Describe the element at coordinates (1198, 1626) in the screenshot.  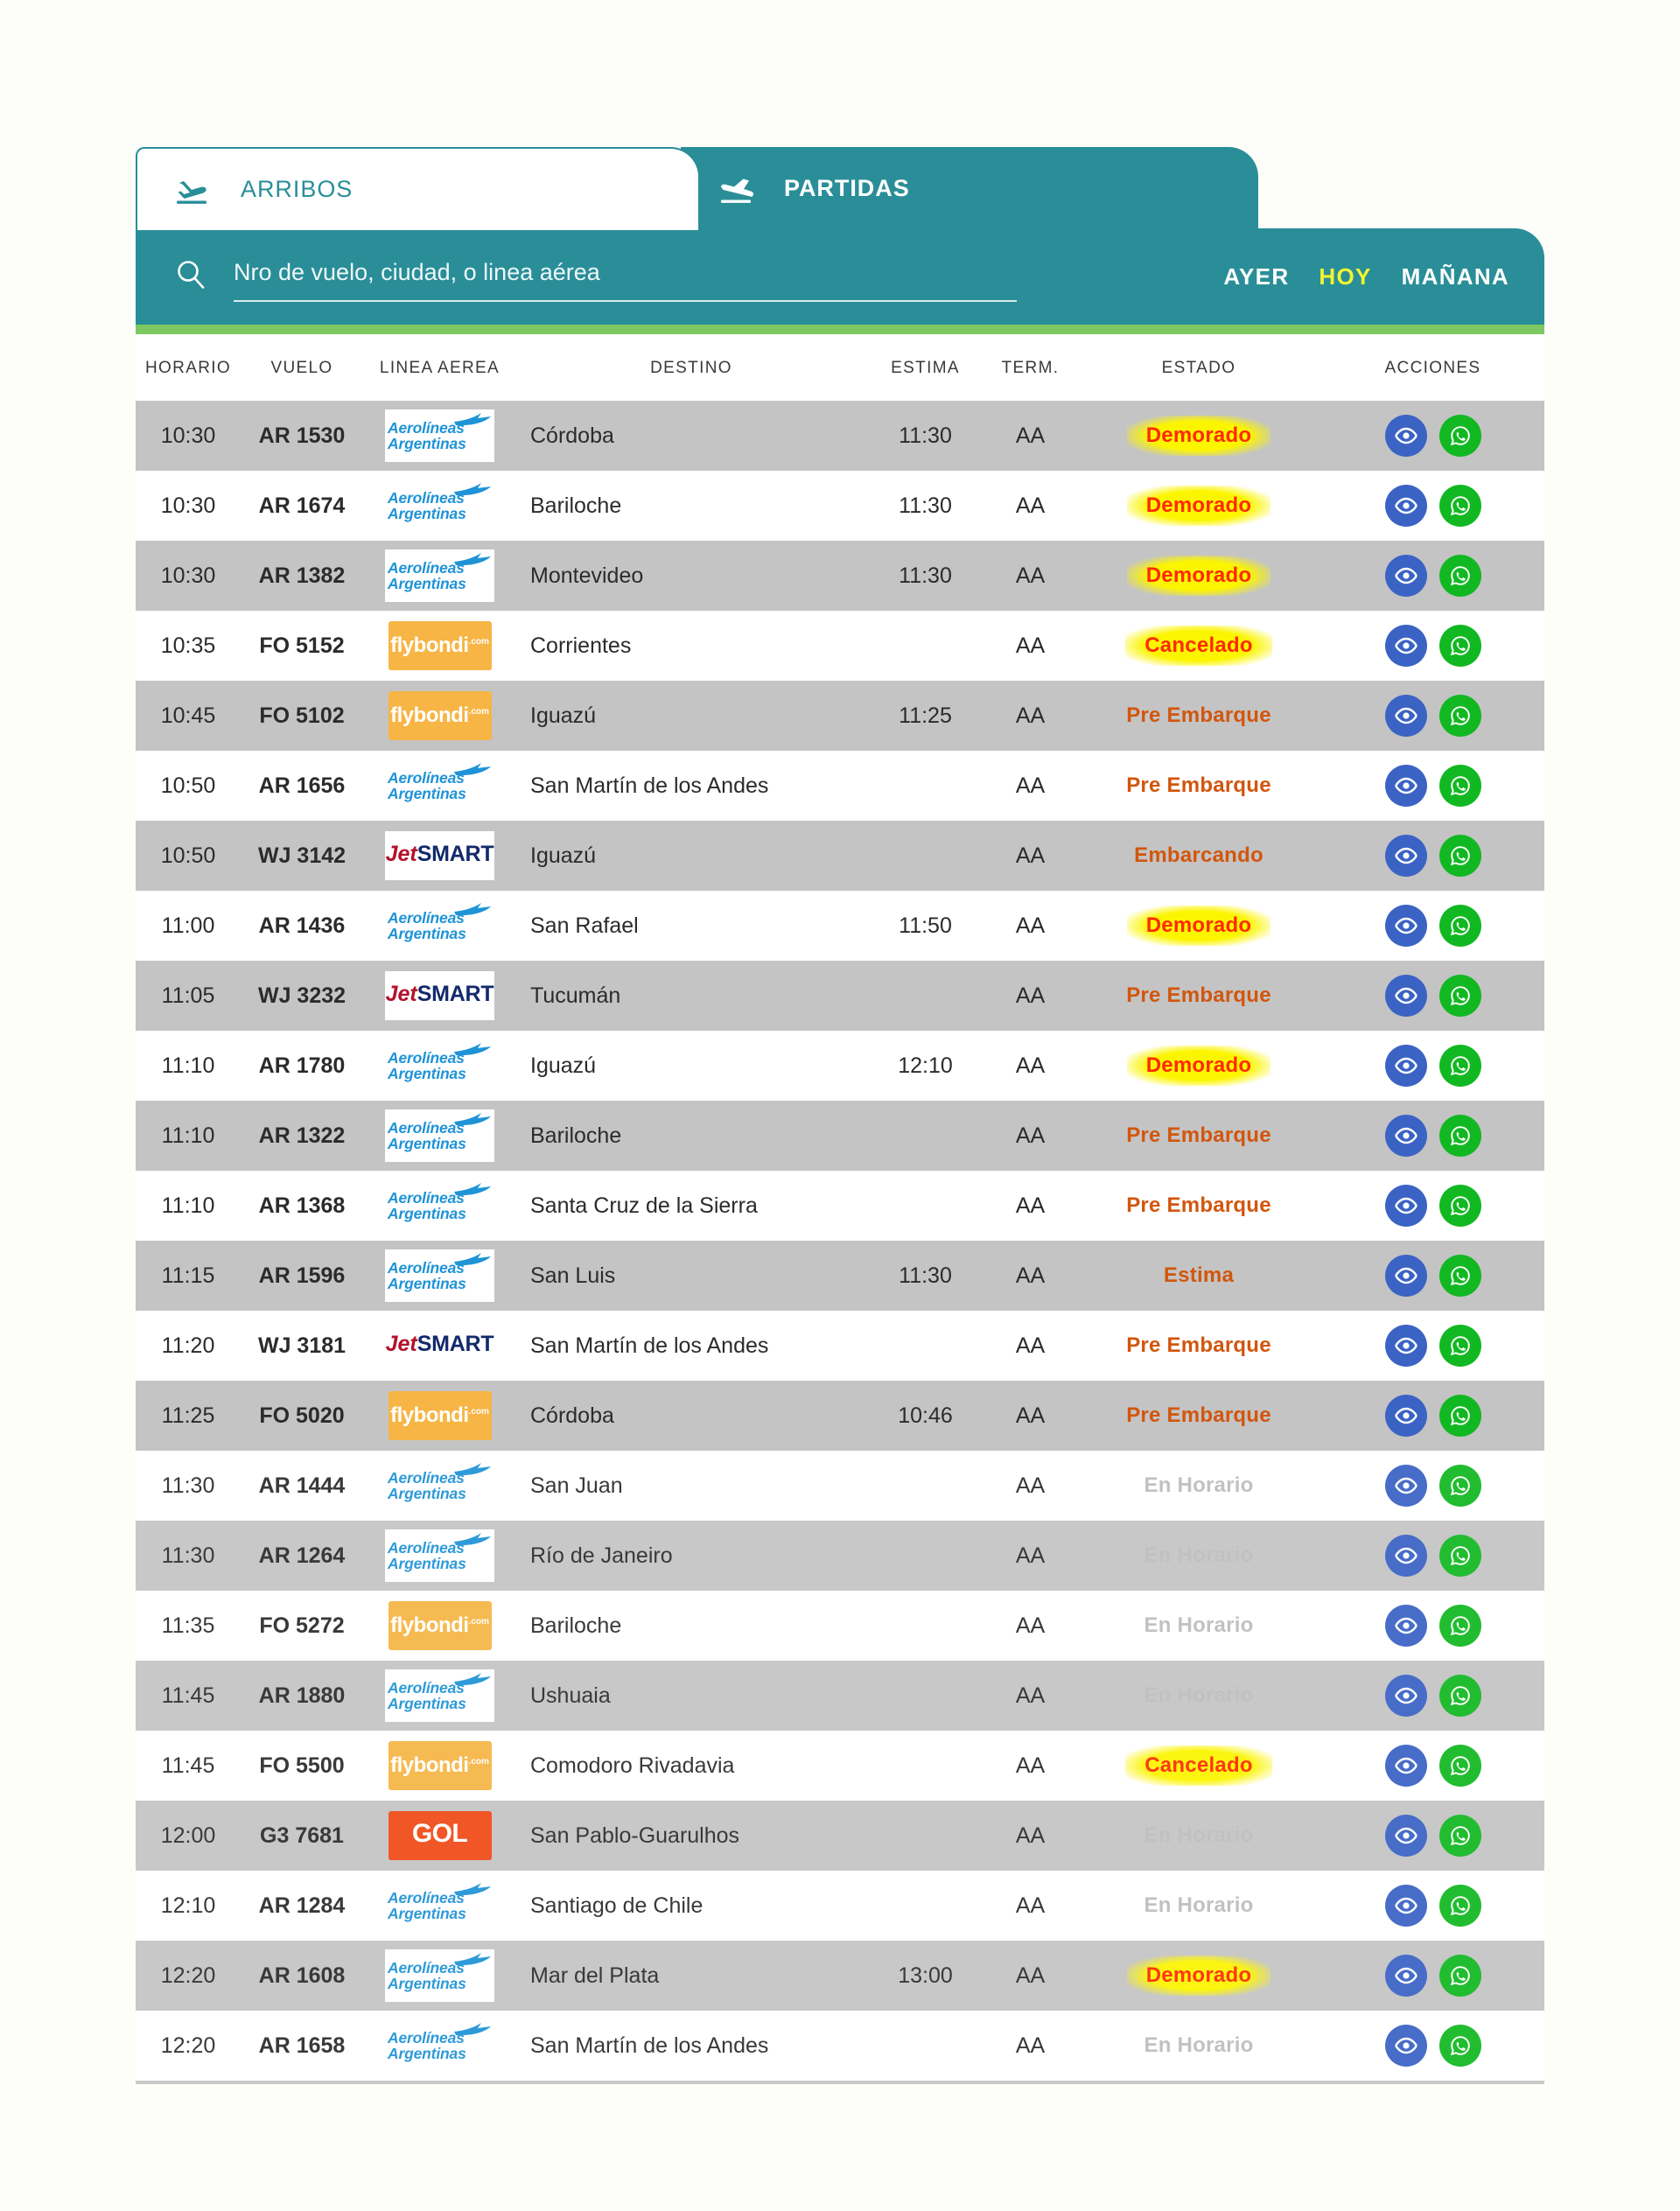
I see `cell-estado: En Horario` at that location.